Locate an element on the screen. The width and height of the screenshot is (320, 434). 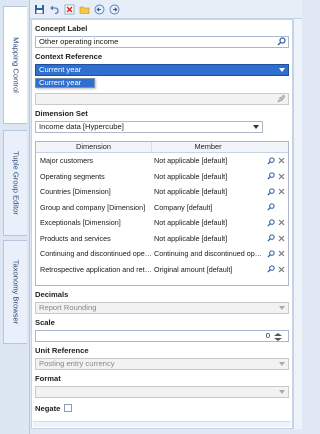
decimals-value: Report Rounding is located at coordinates (68, 307).